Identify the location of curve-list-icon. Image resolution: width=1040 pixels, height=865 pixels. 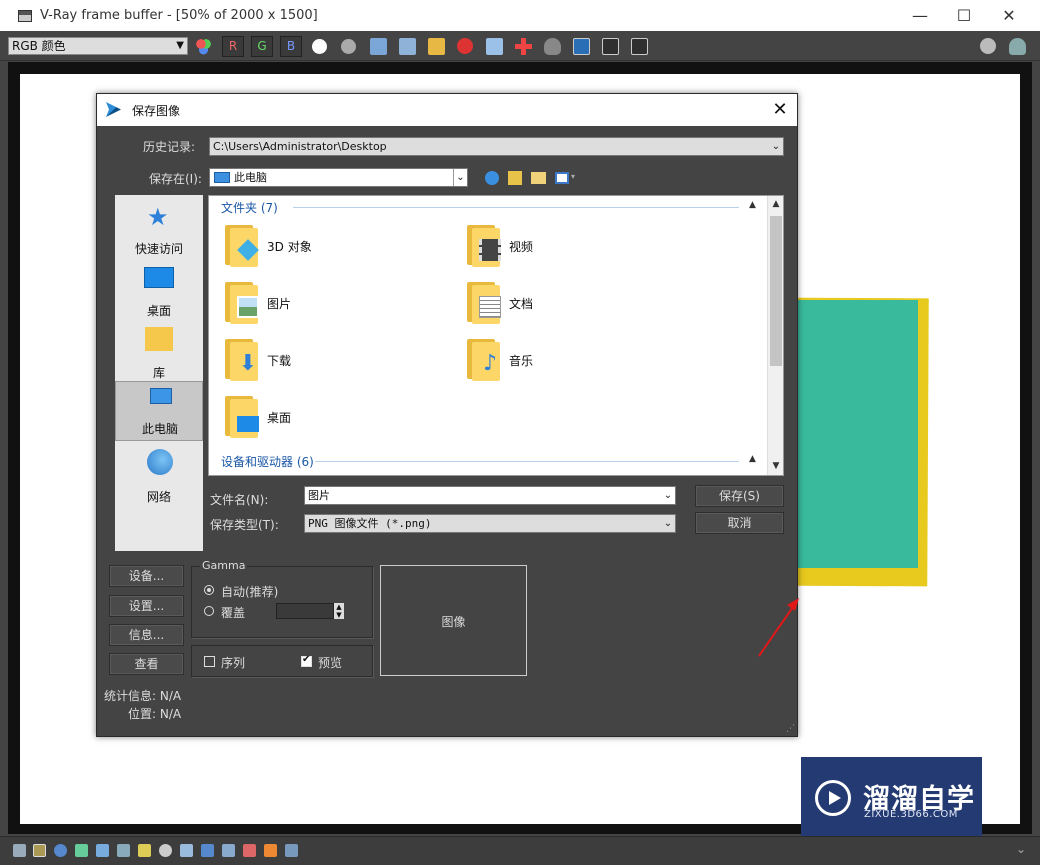
(102, 850).